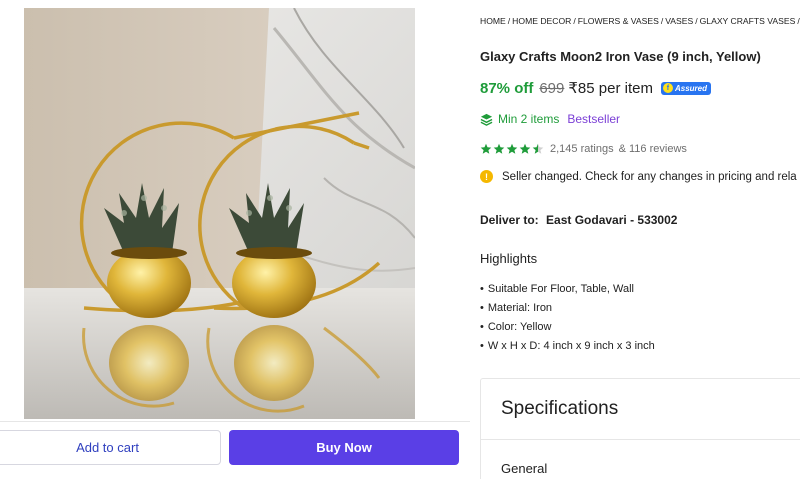  I want to click on highlights-heading: Highlights, so click(509, 258).